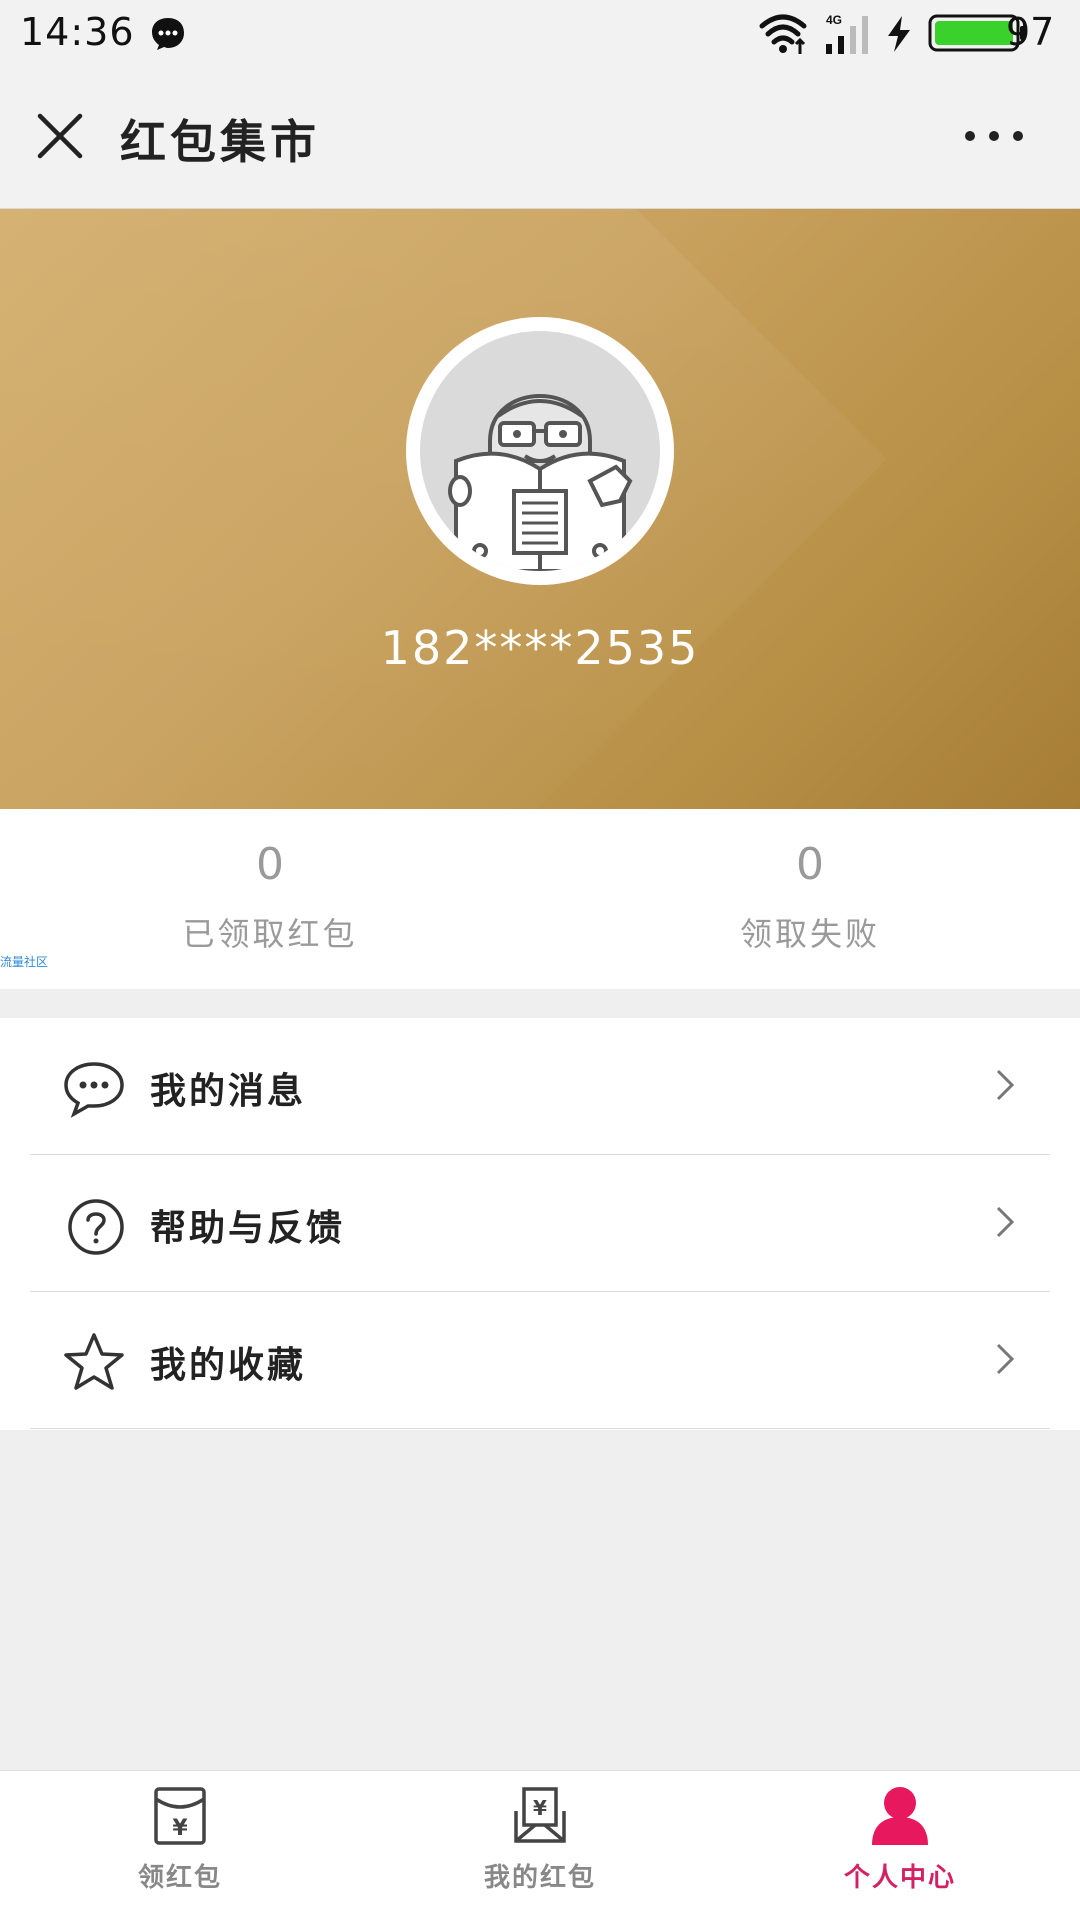  What do you see at coordinates (834, 20) in the screenshot?
I see `svg-text: 4G` at bounding box center [834, 20].